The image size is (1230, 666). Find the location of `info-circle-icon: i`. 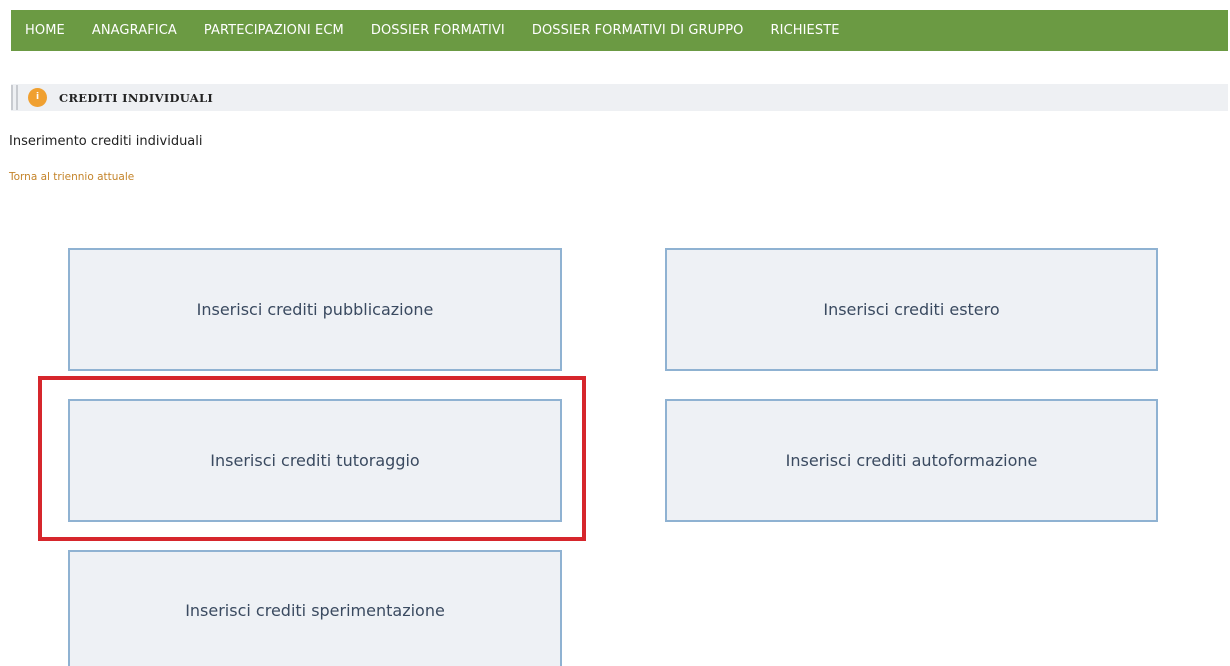

info-circle-icon: i is located at coordinates (37, 97).